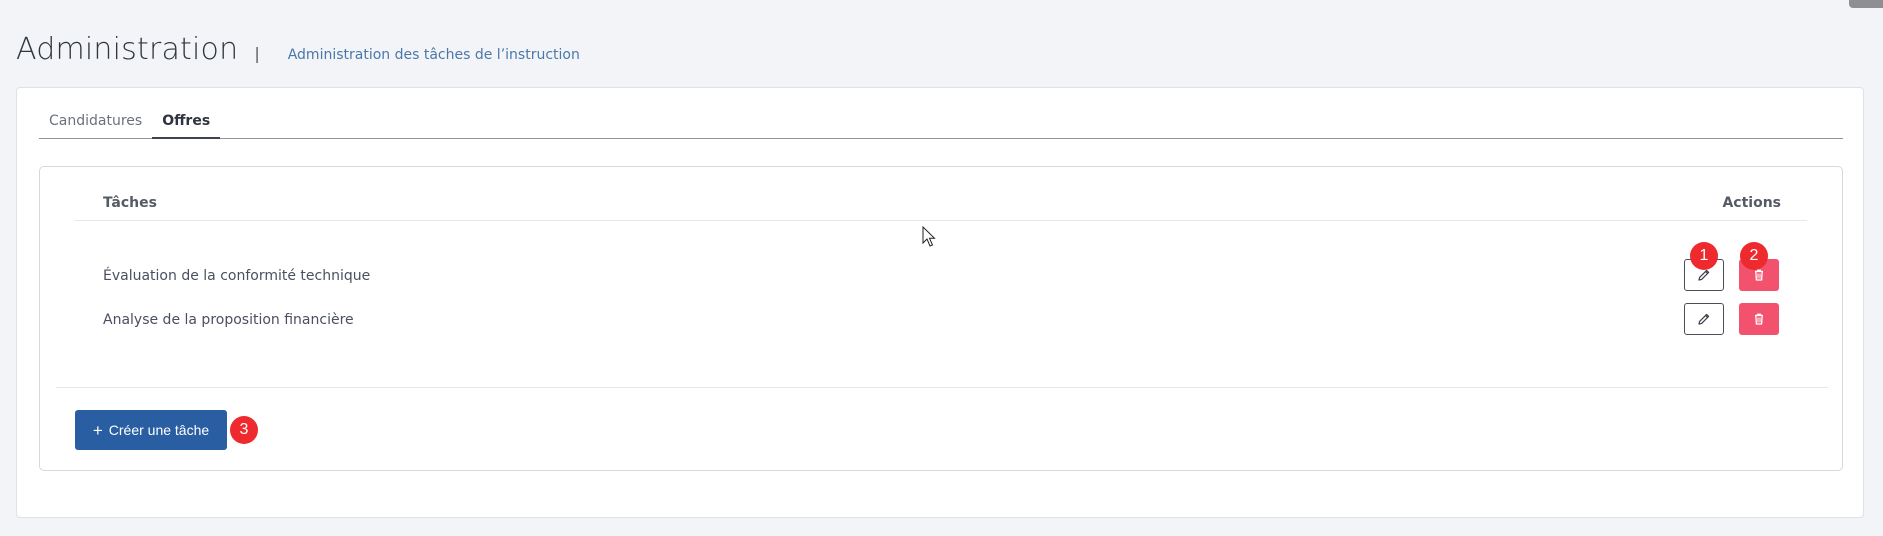 The image size is (1883, 536). Describe the element at coordinates (159, 430) in the screenshot. I see `create-task-label: Créer une tâche` at that location.